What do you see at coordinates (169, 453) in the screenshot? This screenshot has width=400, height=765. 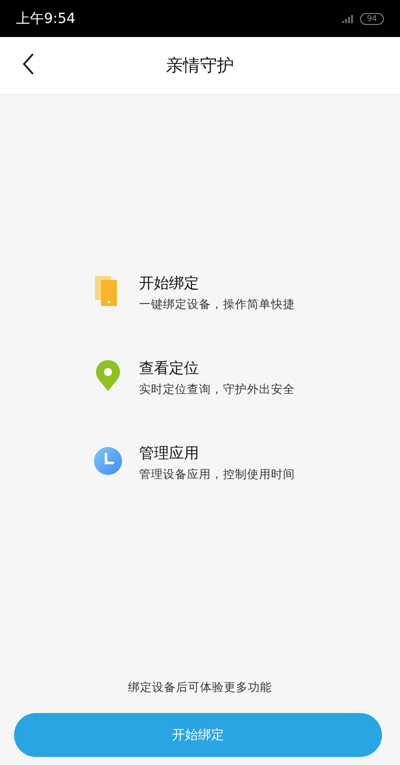 I see `feature-title: 管理应用` at bounding box center [169, 453].